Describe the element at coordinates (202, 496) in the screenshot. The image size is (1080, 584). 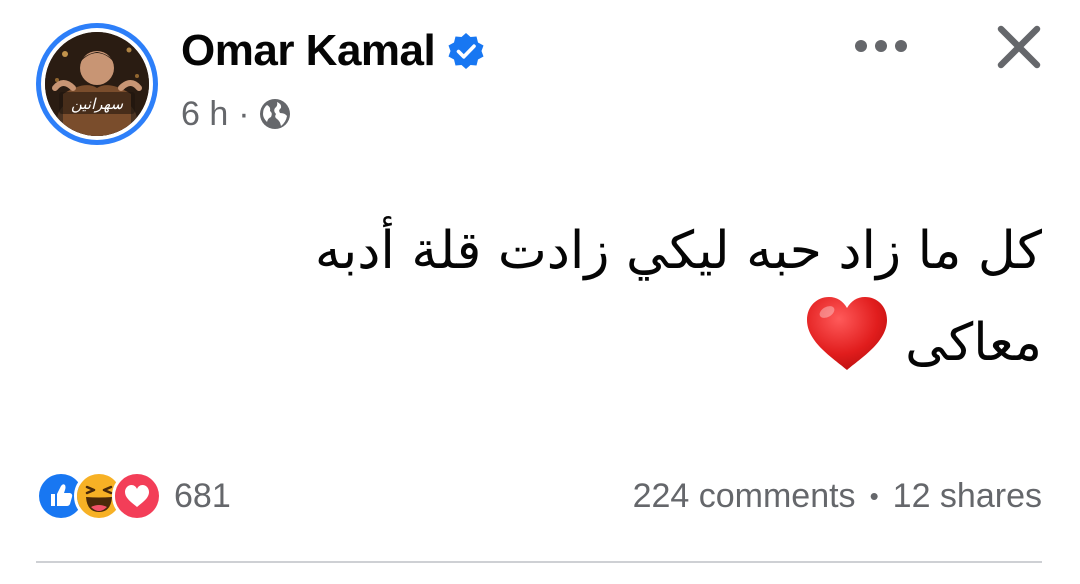
I see `reaction-count: 681` at that location.